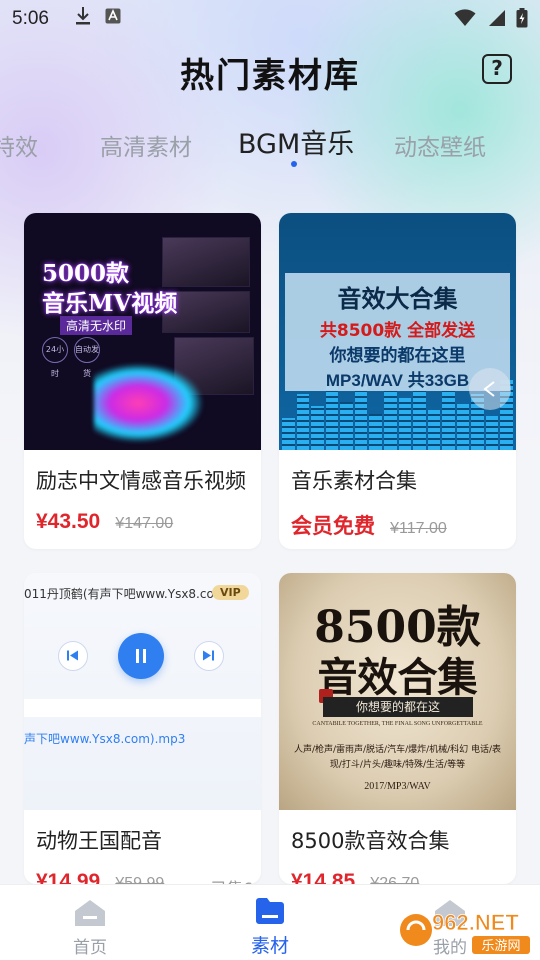 This screenshot has height=960, width=540. What do you see at coordinates (397, 331) in the screenshot?
I see `product-thumbnail: 音效大合集 共8500款 全部发送 你想要的都在这里 MP3/WAV 共33GB` at bounding box center [397, 331].